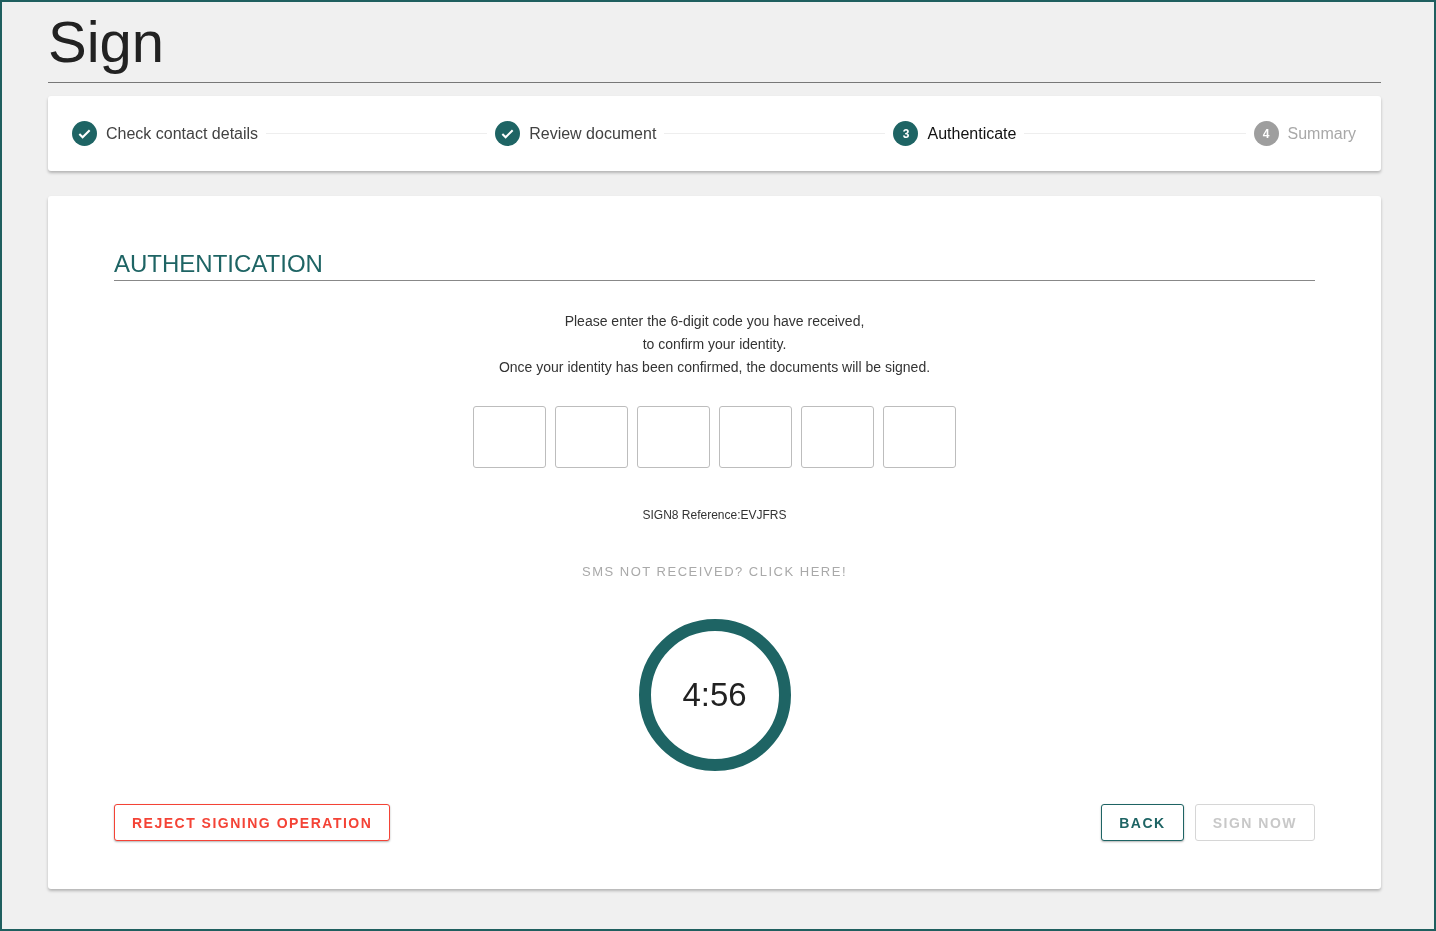 The width and height of the screenshot is (1436, 931). I want to click on reject-button: REJECT SIGNING OPERATION, so click(252, 822).